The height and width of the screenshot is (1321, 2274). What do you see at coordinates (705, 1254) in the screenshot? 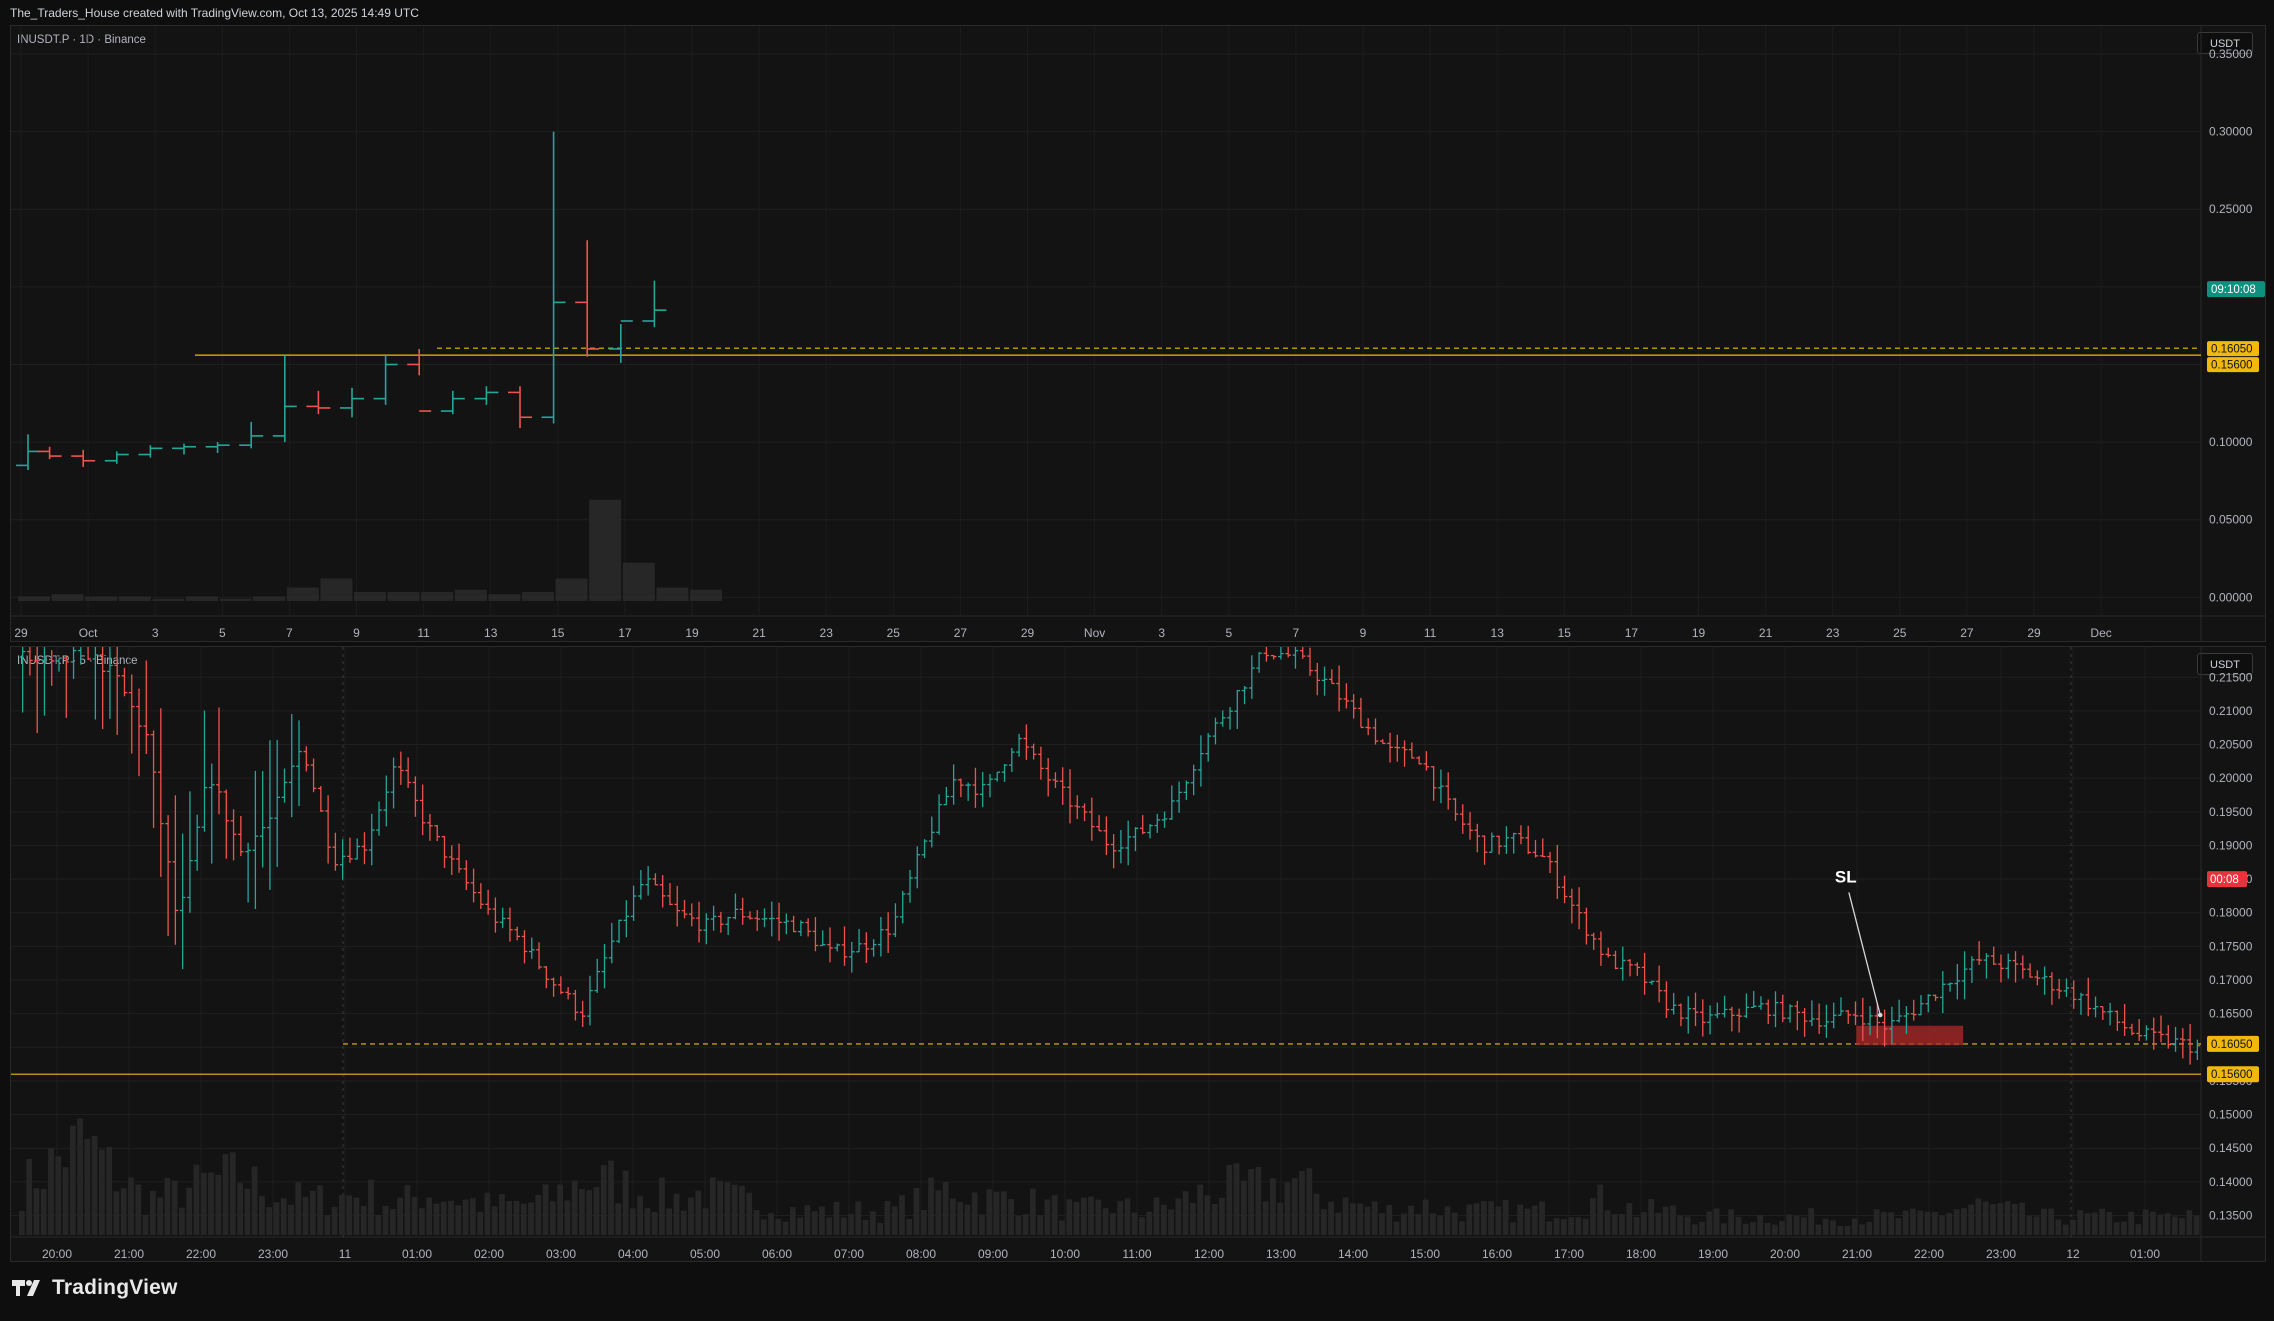
I see `x-tick-label: 05:00` at bounding box center [705, 1254].